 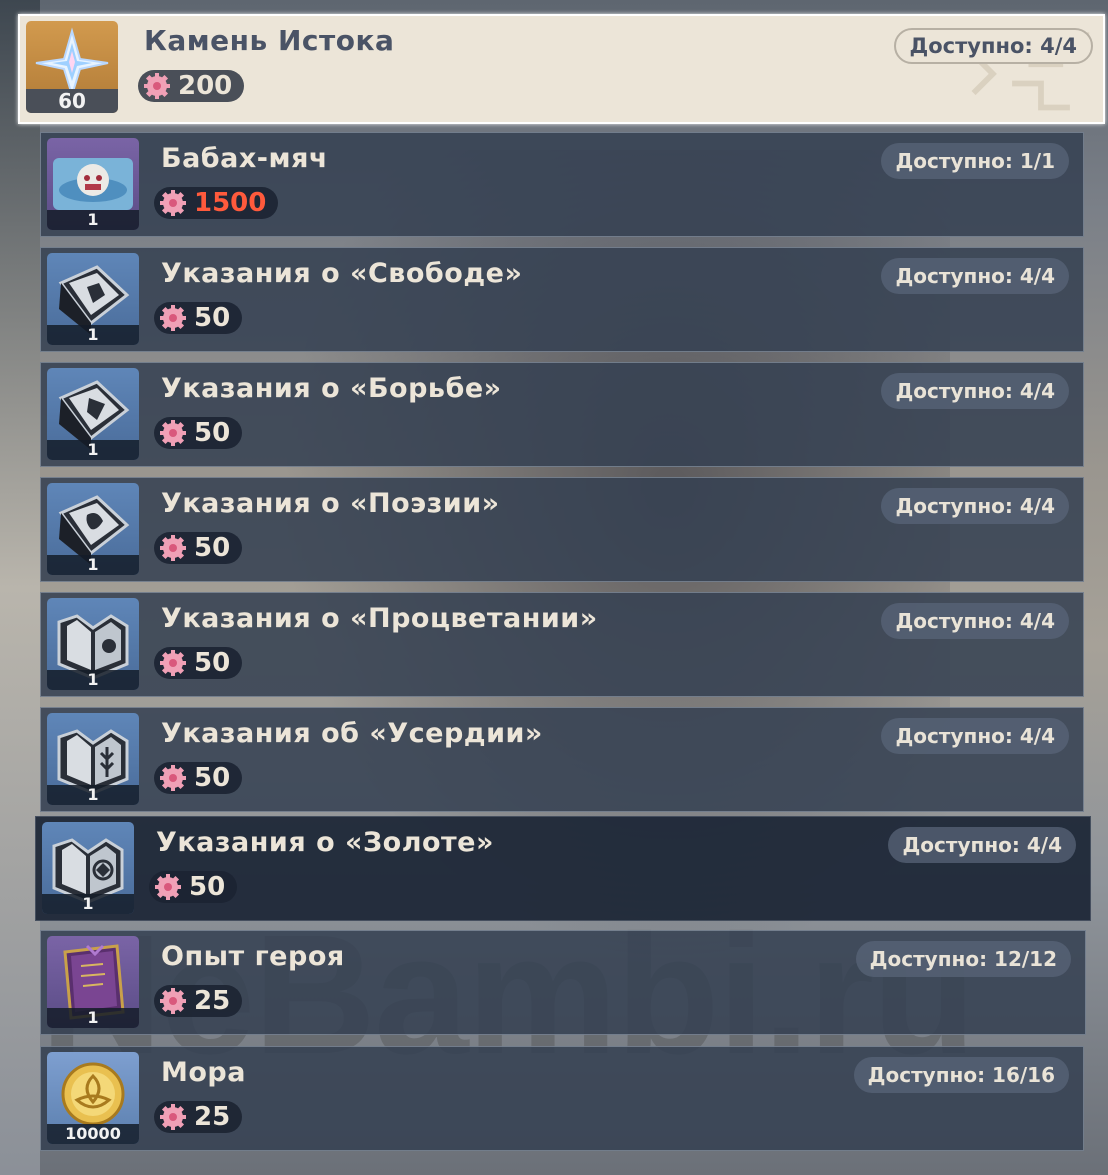 What do you see at coordinates (20, 587) in the screenshot?
I see `background-edge` at bounding box center [20, 587].